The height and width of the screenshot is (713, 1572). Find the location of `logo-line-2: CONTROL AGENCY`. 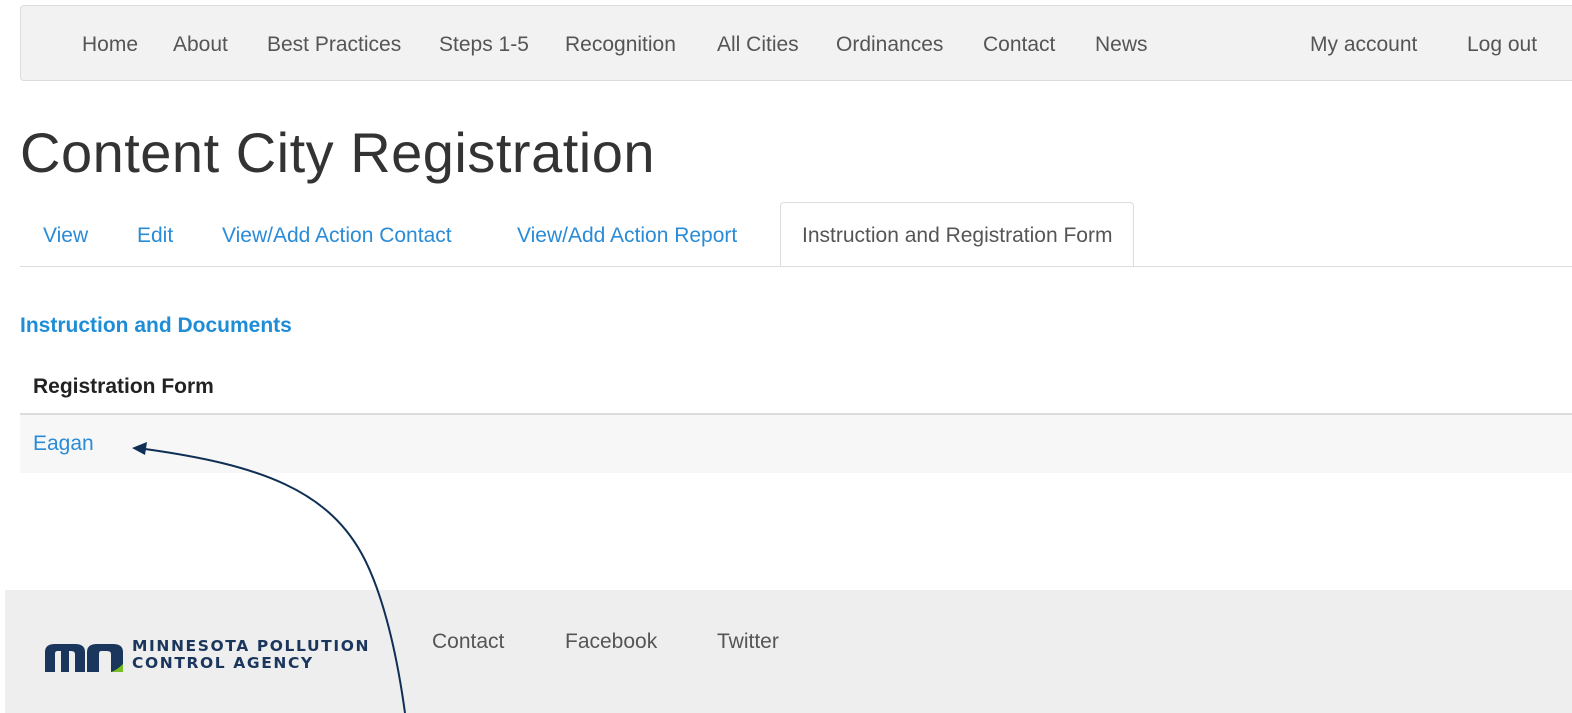

logo-line-2: CONTROL AGENCY is located at coordinates (223, 663).